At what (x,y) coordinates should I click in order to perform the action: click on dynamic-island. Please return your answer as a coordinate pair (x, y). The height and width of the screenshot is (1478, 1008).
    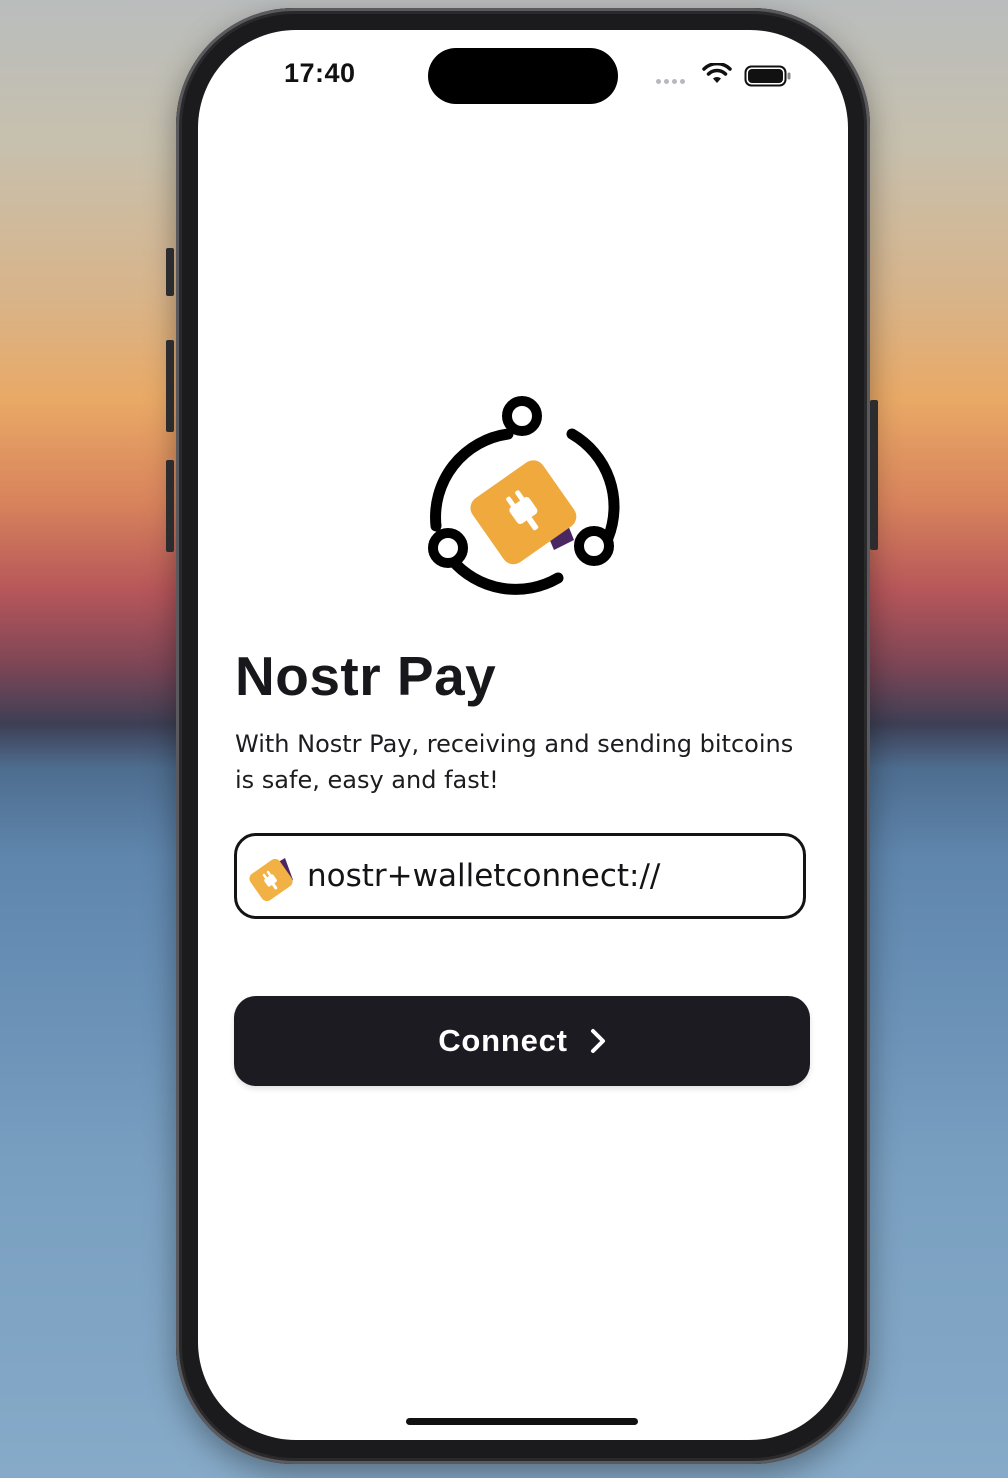
    Looking at the image, I should click on (523, 76).